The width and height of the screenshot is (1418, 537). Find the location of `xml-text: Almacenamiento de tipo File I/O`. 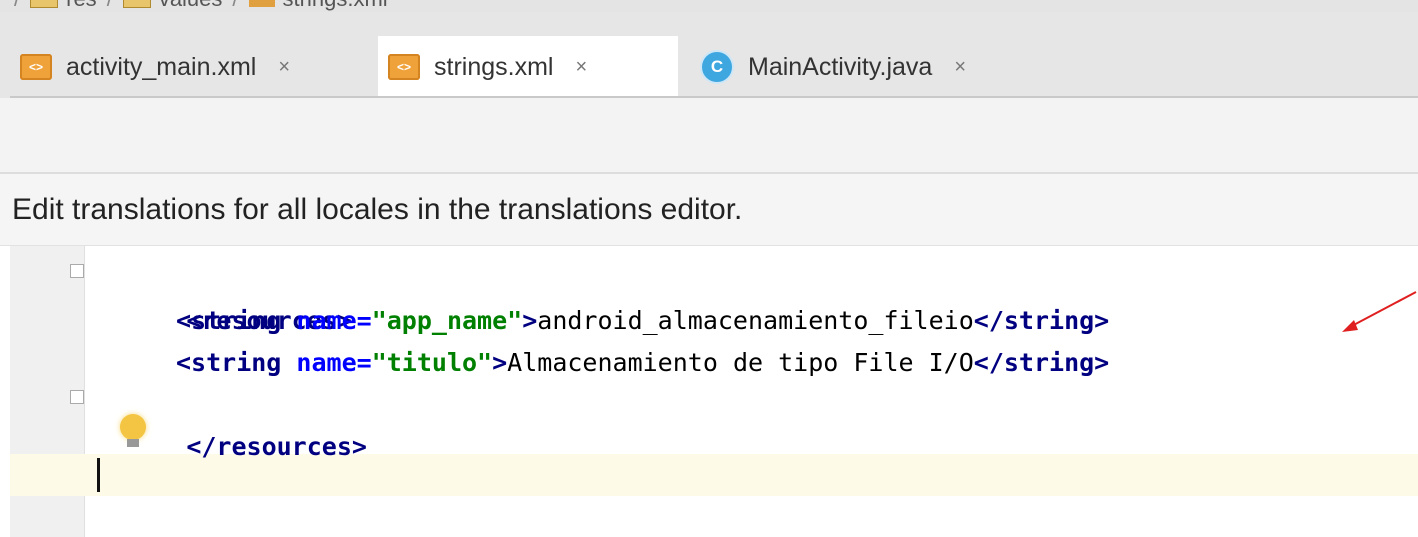

xml-text: Almacenamiento de tipo File I/O is located at coordinates (740, 362).